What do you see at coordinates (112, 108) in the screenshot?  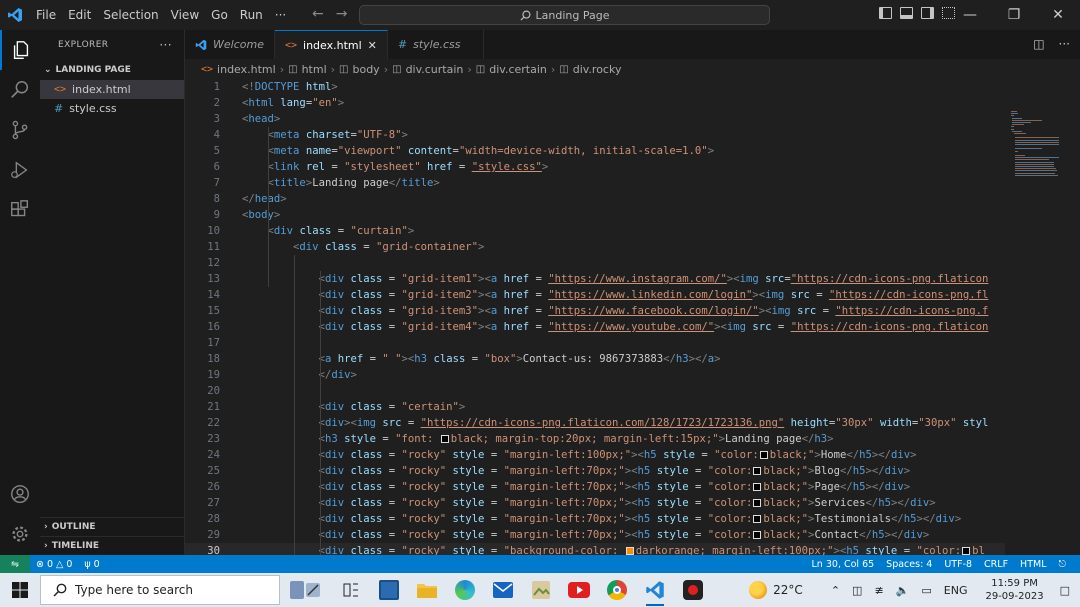 I see `file-style-css: # style.css` at bounding box center [112, 108].